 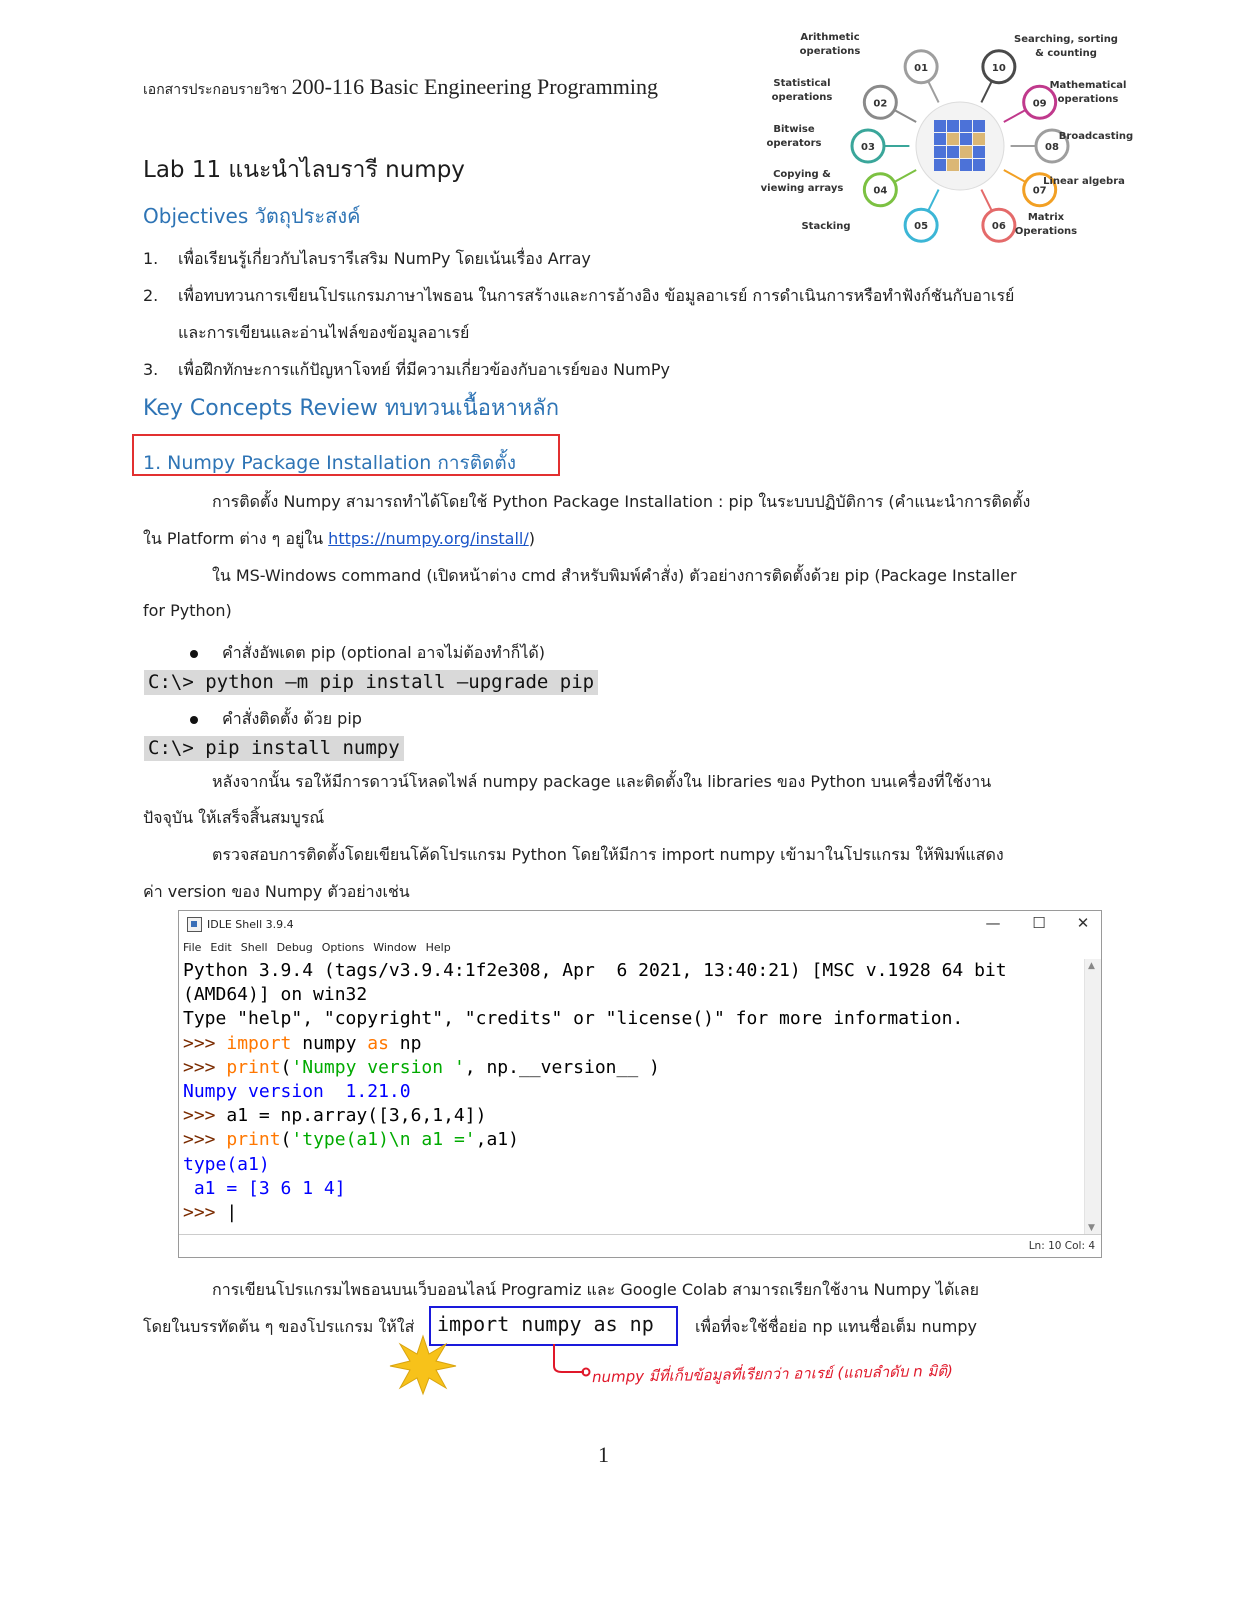 What do you see at coordinates (274, 748) in the screenshot?
I see `command-install-numpy: C:\> pip install numpy` at bounding box center [274, 748].